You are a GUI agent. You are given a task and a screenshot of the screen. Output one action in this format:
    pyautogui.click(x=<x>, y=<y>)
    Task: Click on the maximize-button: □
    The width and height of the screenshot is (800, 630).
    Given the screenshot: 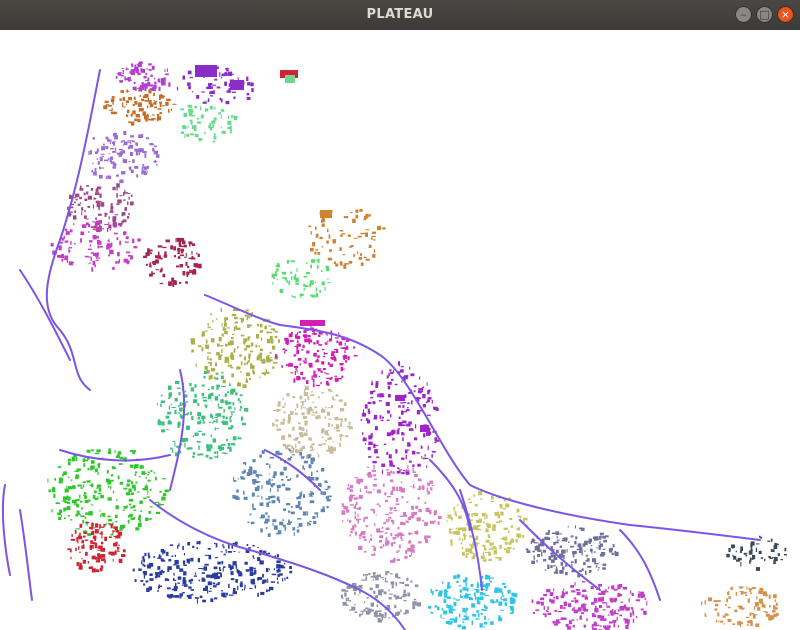 What is the action you would take?
    pyautogui.click(x=764, y=14)
    